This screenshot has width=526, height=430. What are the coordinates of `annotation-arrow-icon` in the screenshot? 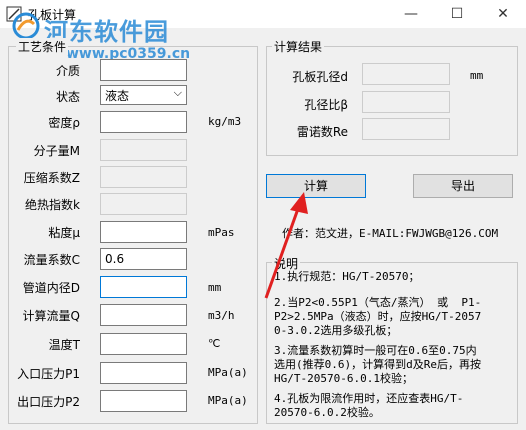 It's located at (286, 245).